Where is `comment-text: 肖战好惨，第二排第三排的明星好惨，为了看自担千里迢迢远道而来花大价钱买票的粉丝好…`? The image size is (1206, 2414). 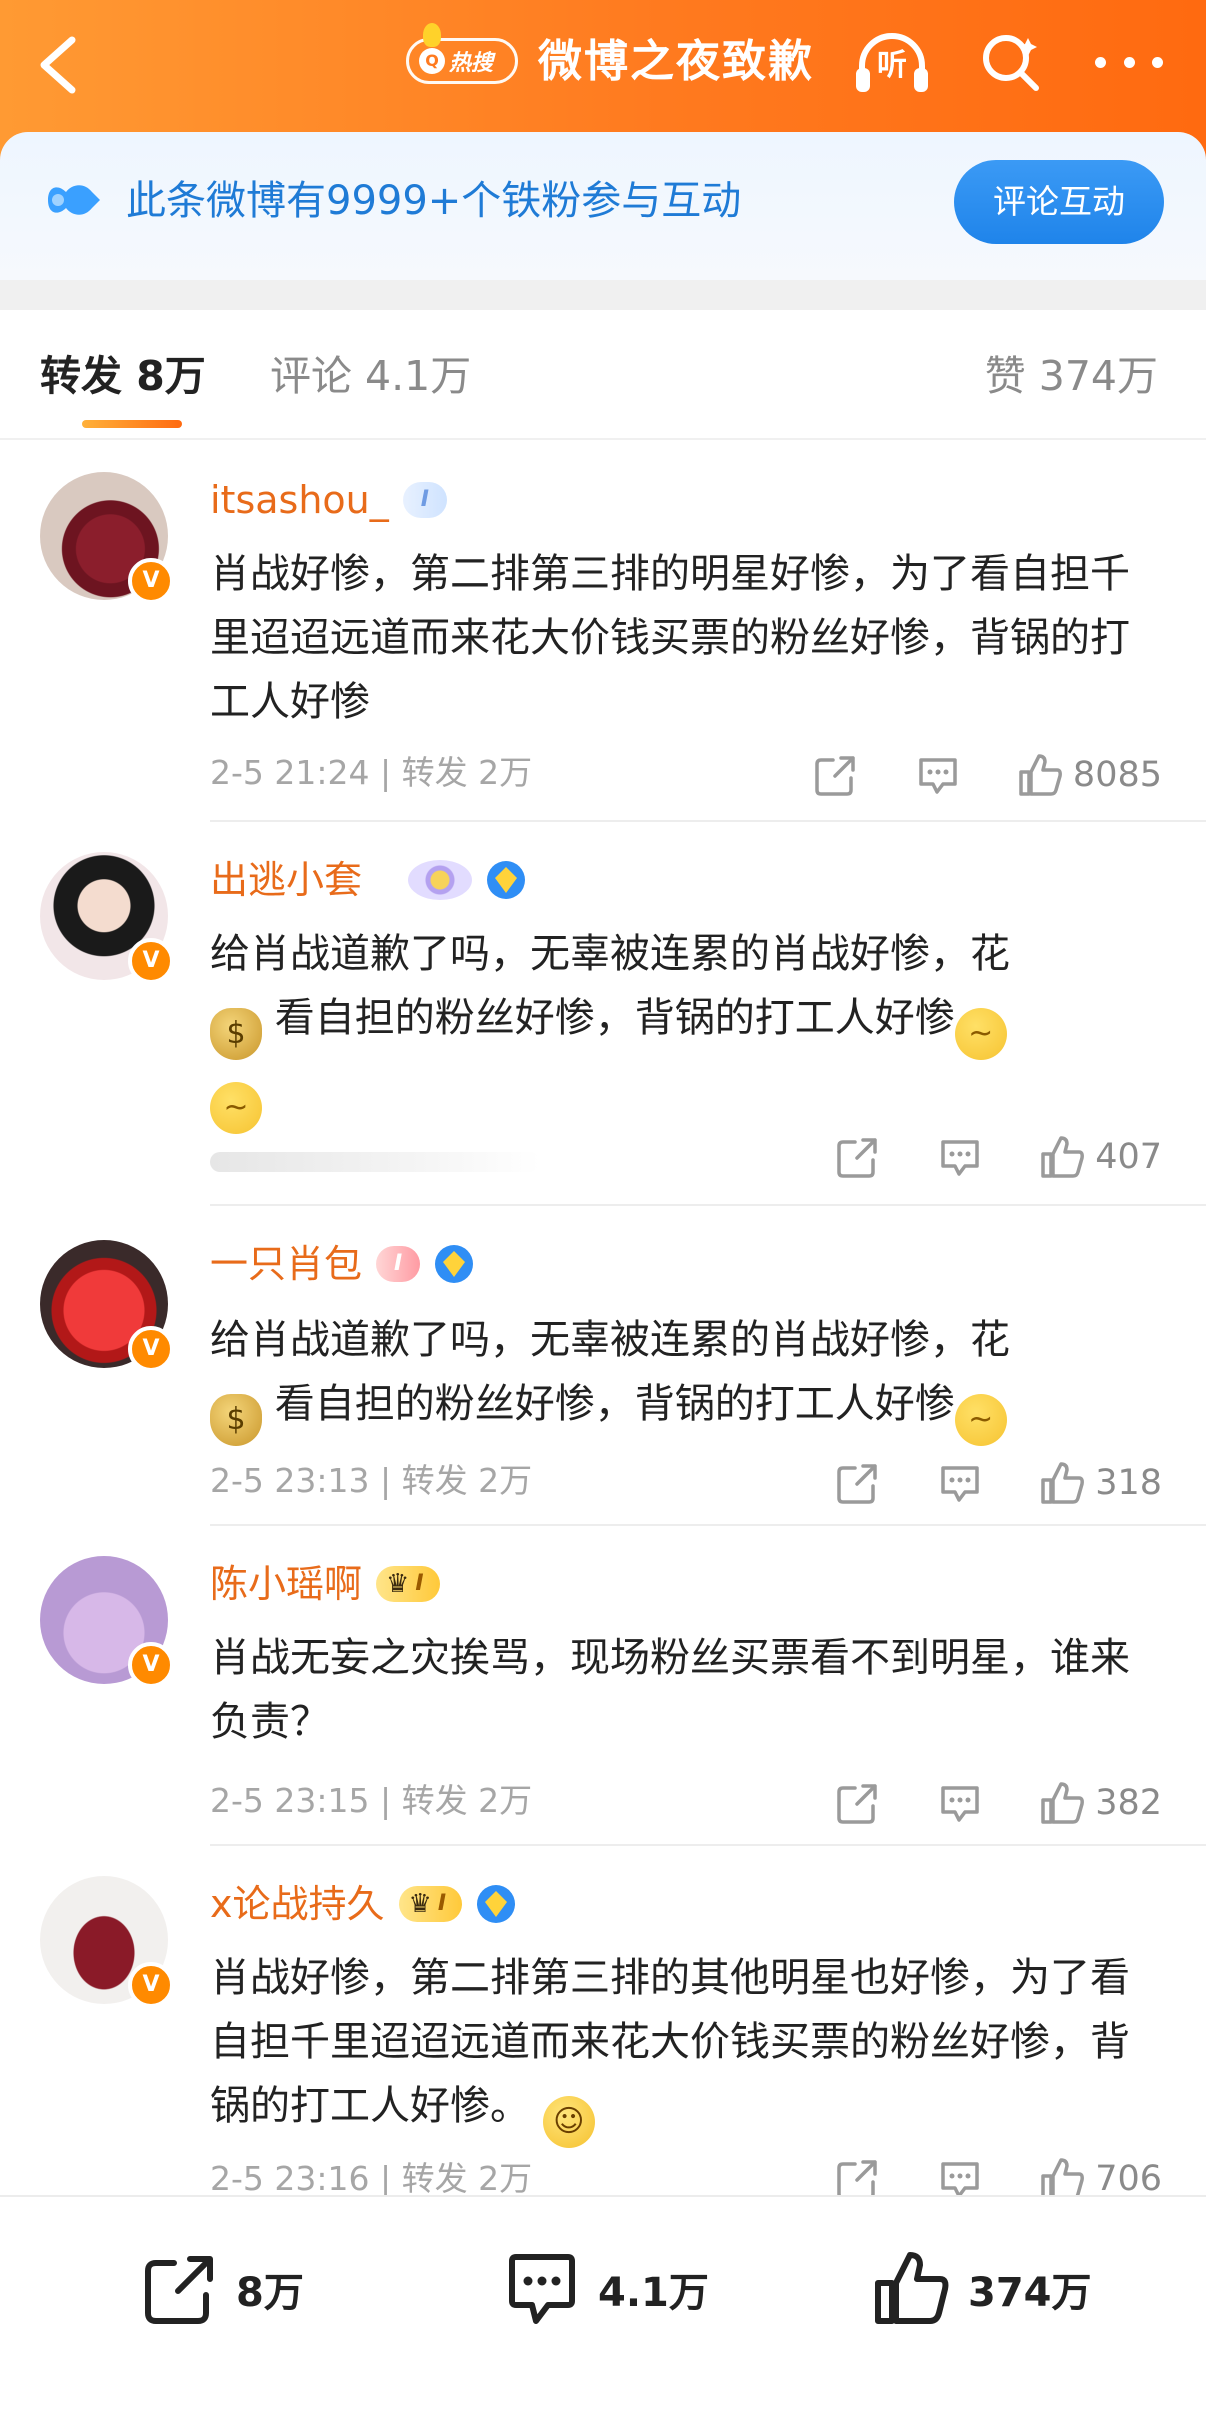
comment-text: 肖战好惨，第二排第三排的明星好惨，为了看自担千里迢迢远道而来花大价钱买票的粉丝好… is located at coordinates (670, 638).